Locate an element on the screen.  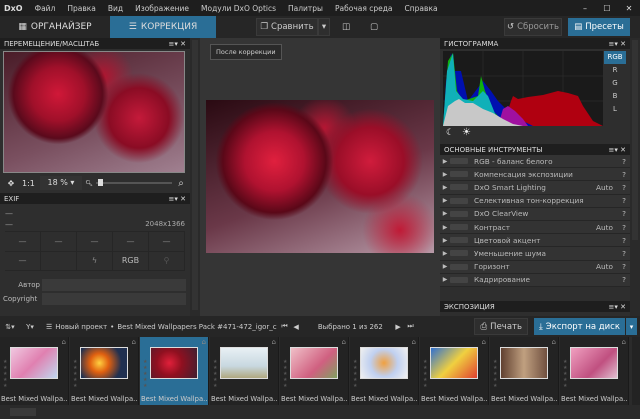
tool-row: ▶ Цветовой акцент? is located at coordinates (535, 241).